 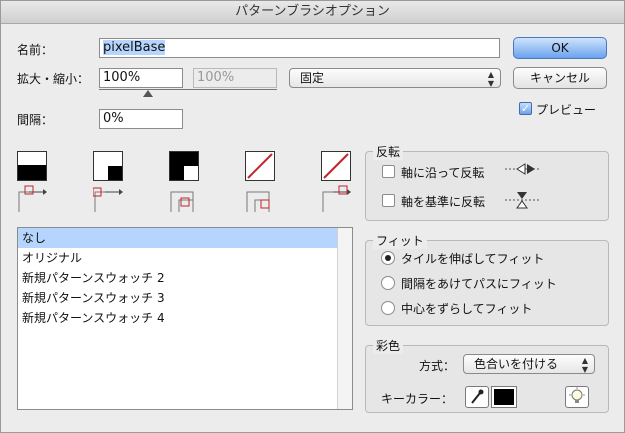 What do you see at coordinates (141, 119) in the screenshot?
I see `spacing-field: 0%` at bounding box center [141, 119].